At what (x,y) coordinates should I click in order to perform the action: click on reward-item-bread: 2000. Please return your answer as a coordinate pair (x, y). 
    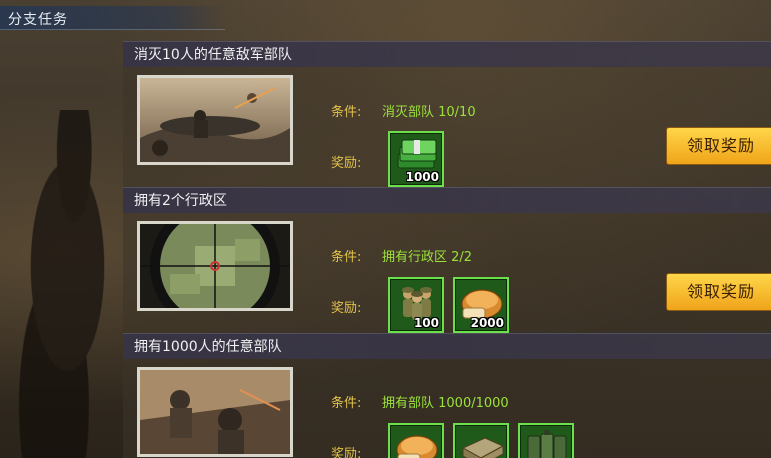
    Looking at the image, I should click on (481, 305).